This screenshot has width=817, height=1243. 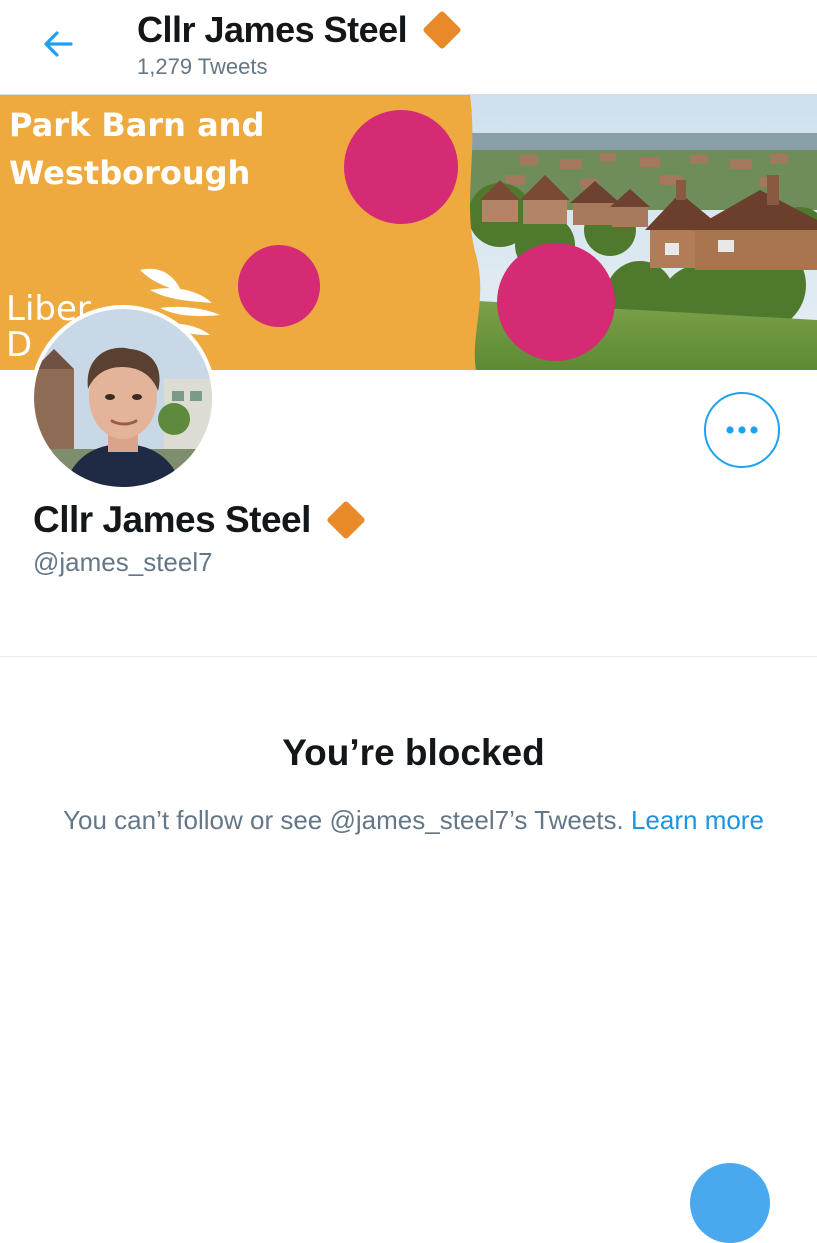 What do you see at coordinates (130, 173) in the screenshot?
I see `banner-line-2: Westborough` at bounding box center [130, 173].